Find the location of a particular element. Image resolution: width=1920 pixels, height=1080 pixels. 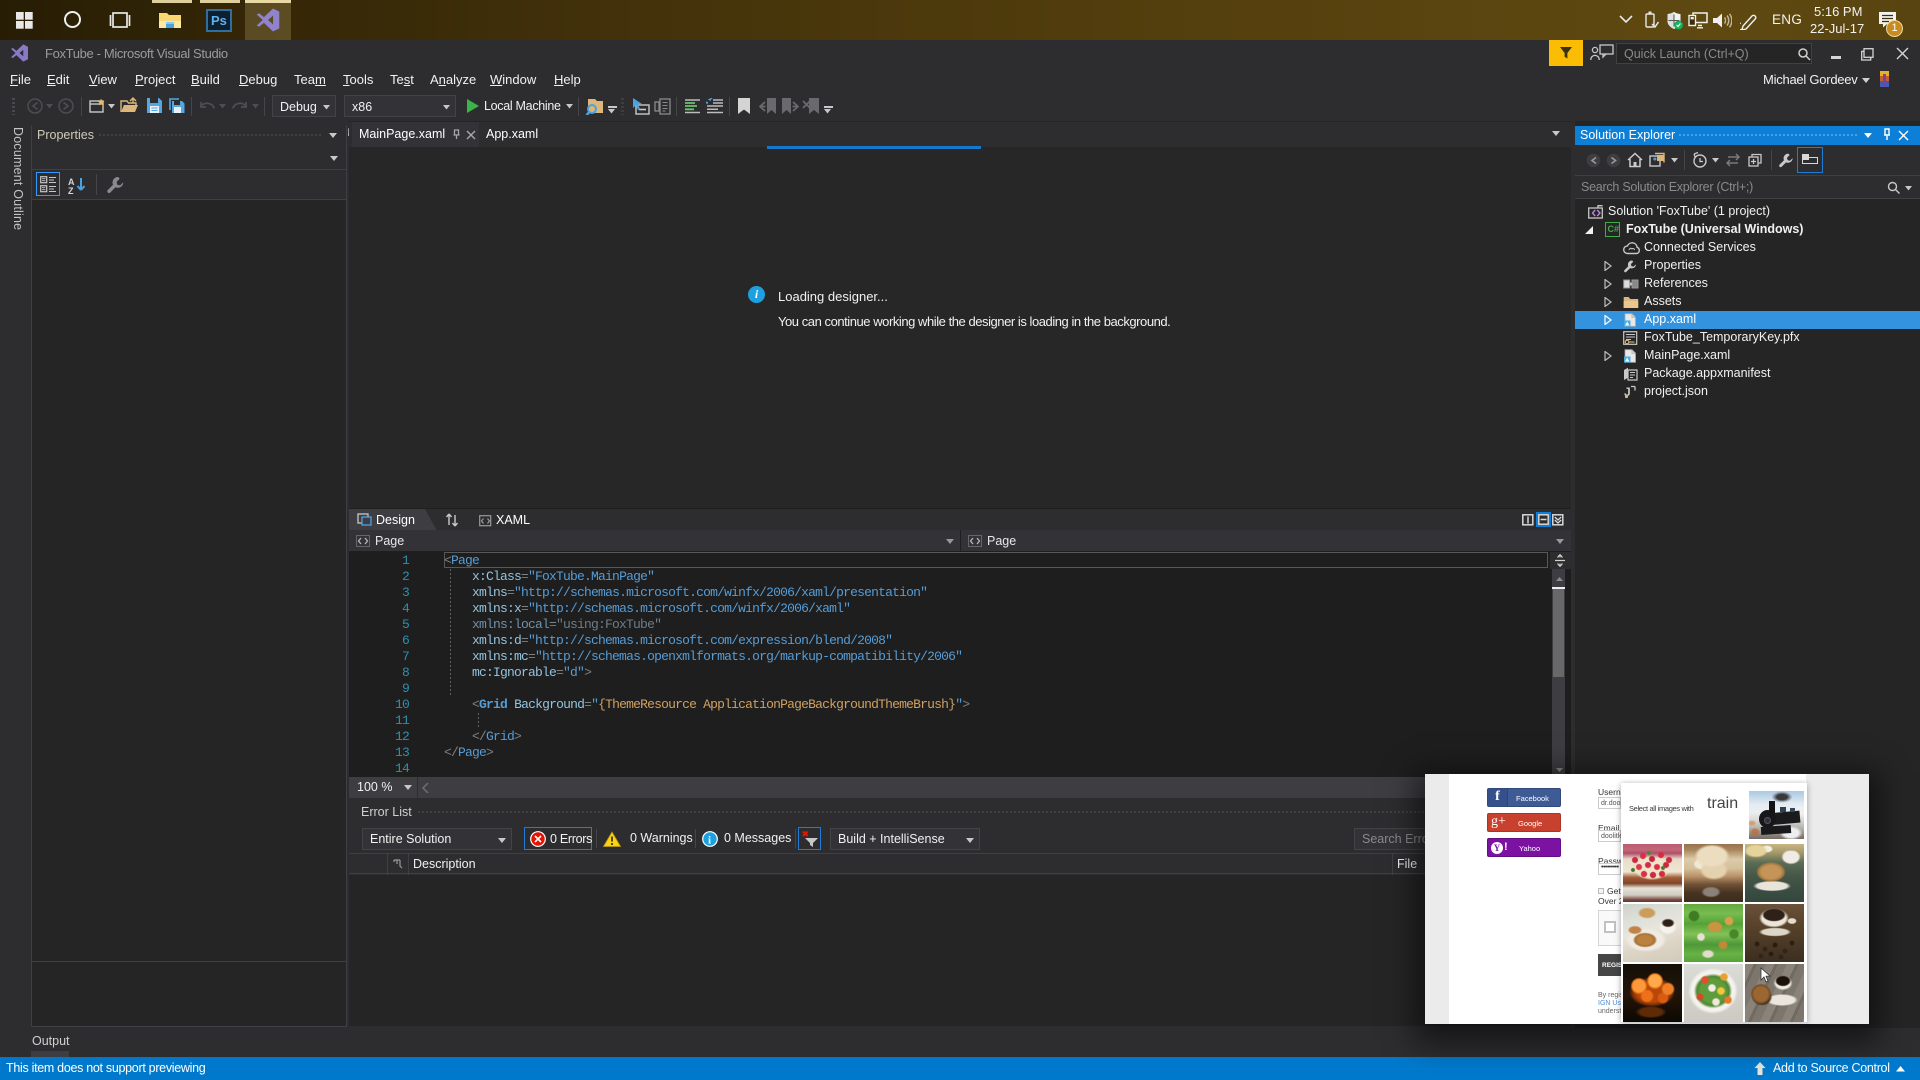

svg-text: i is located at coordinates (709, 841).